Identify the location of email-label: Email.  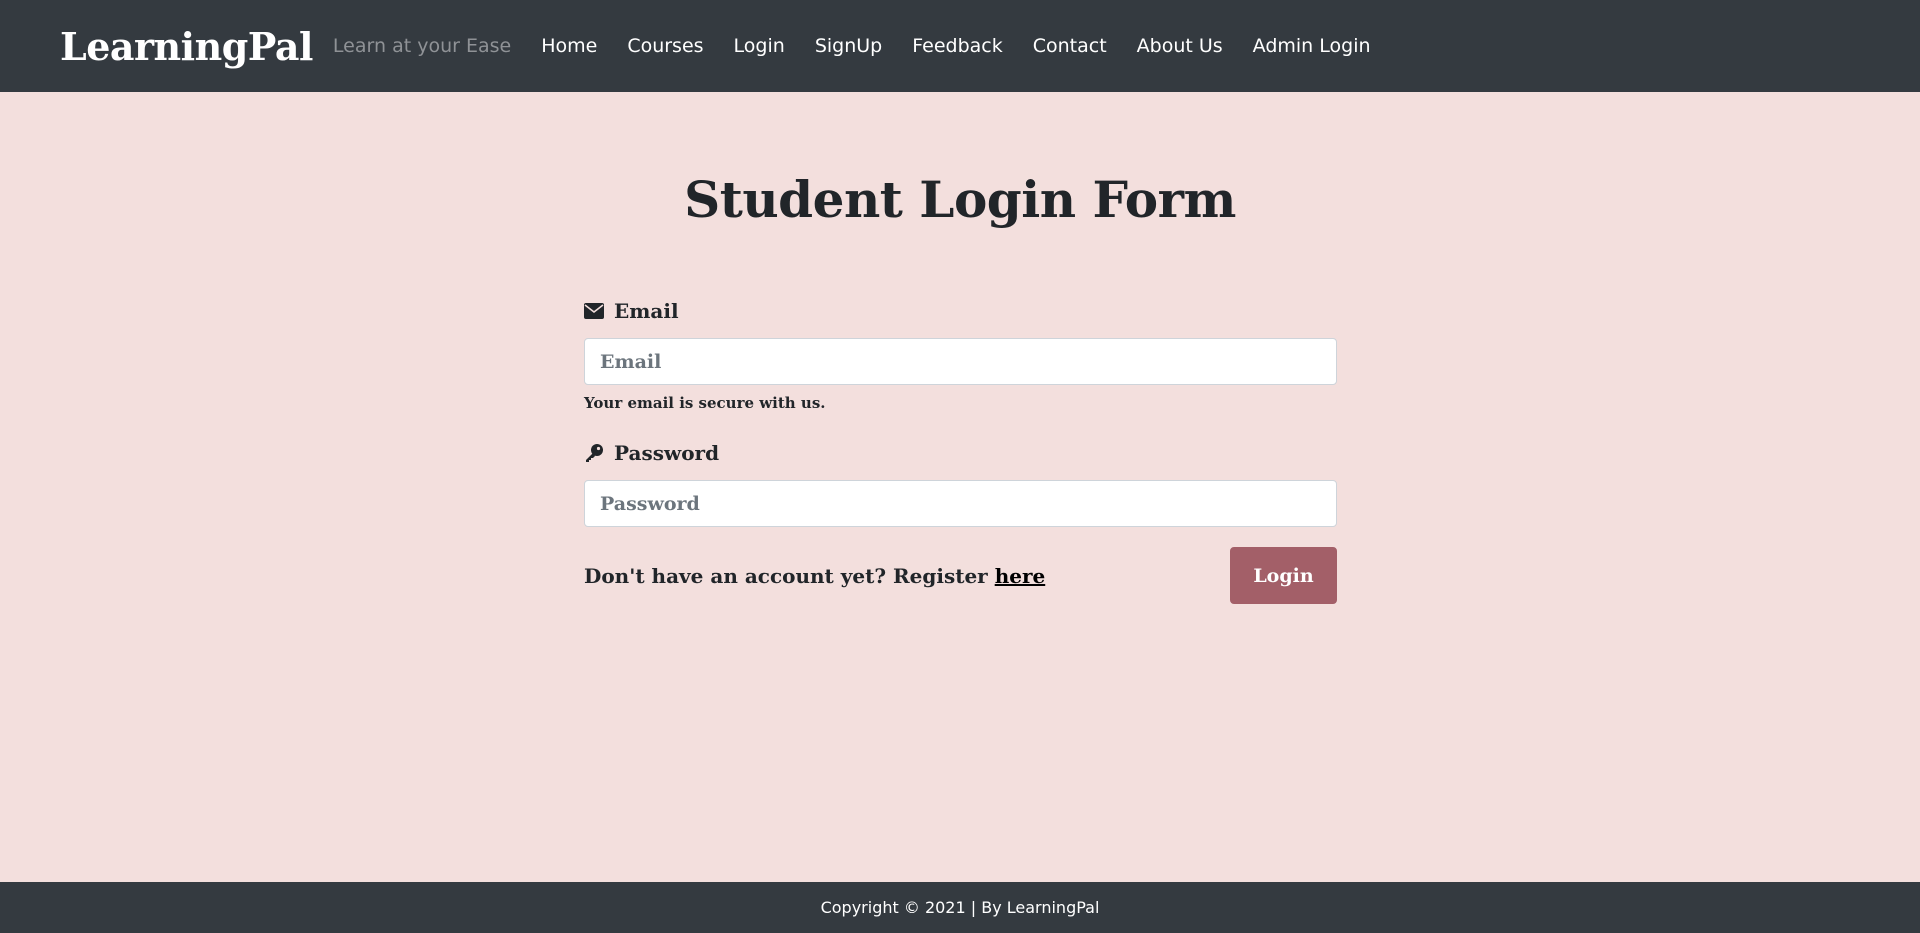
(960, 311).